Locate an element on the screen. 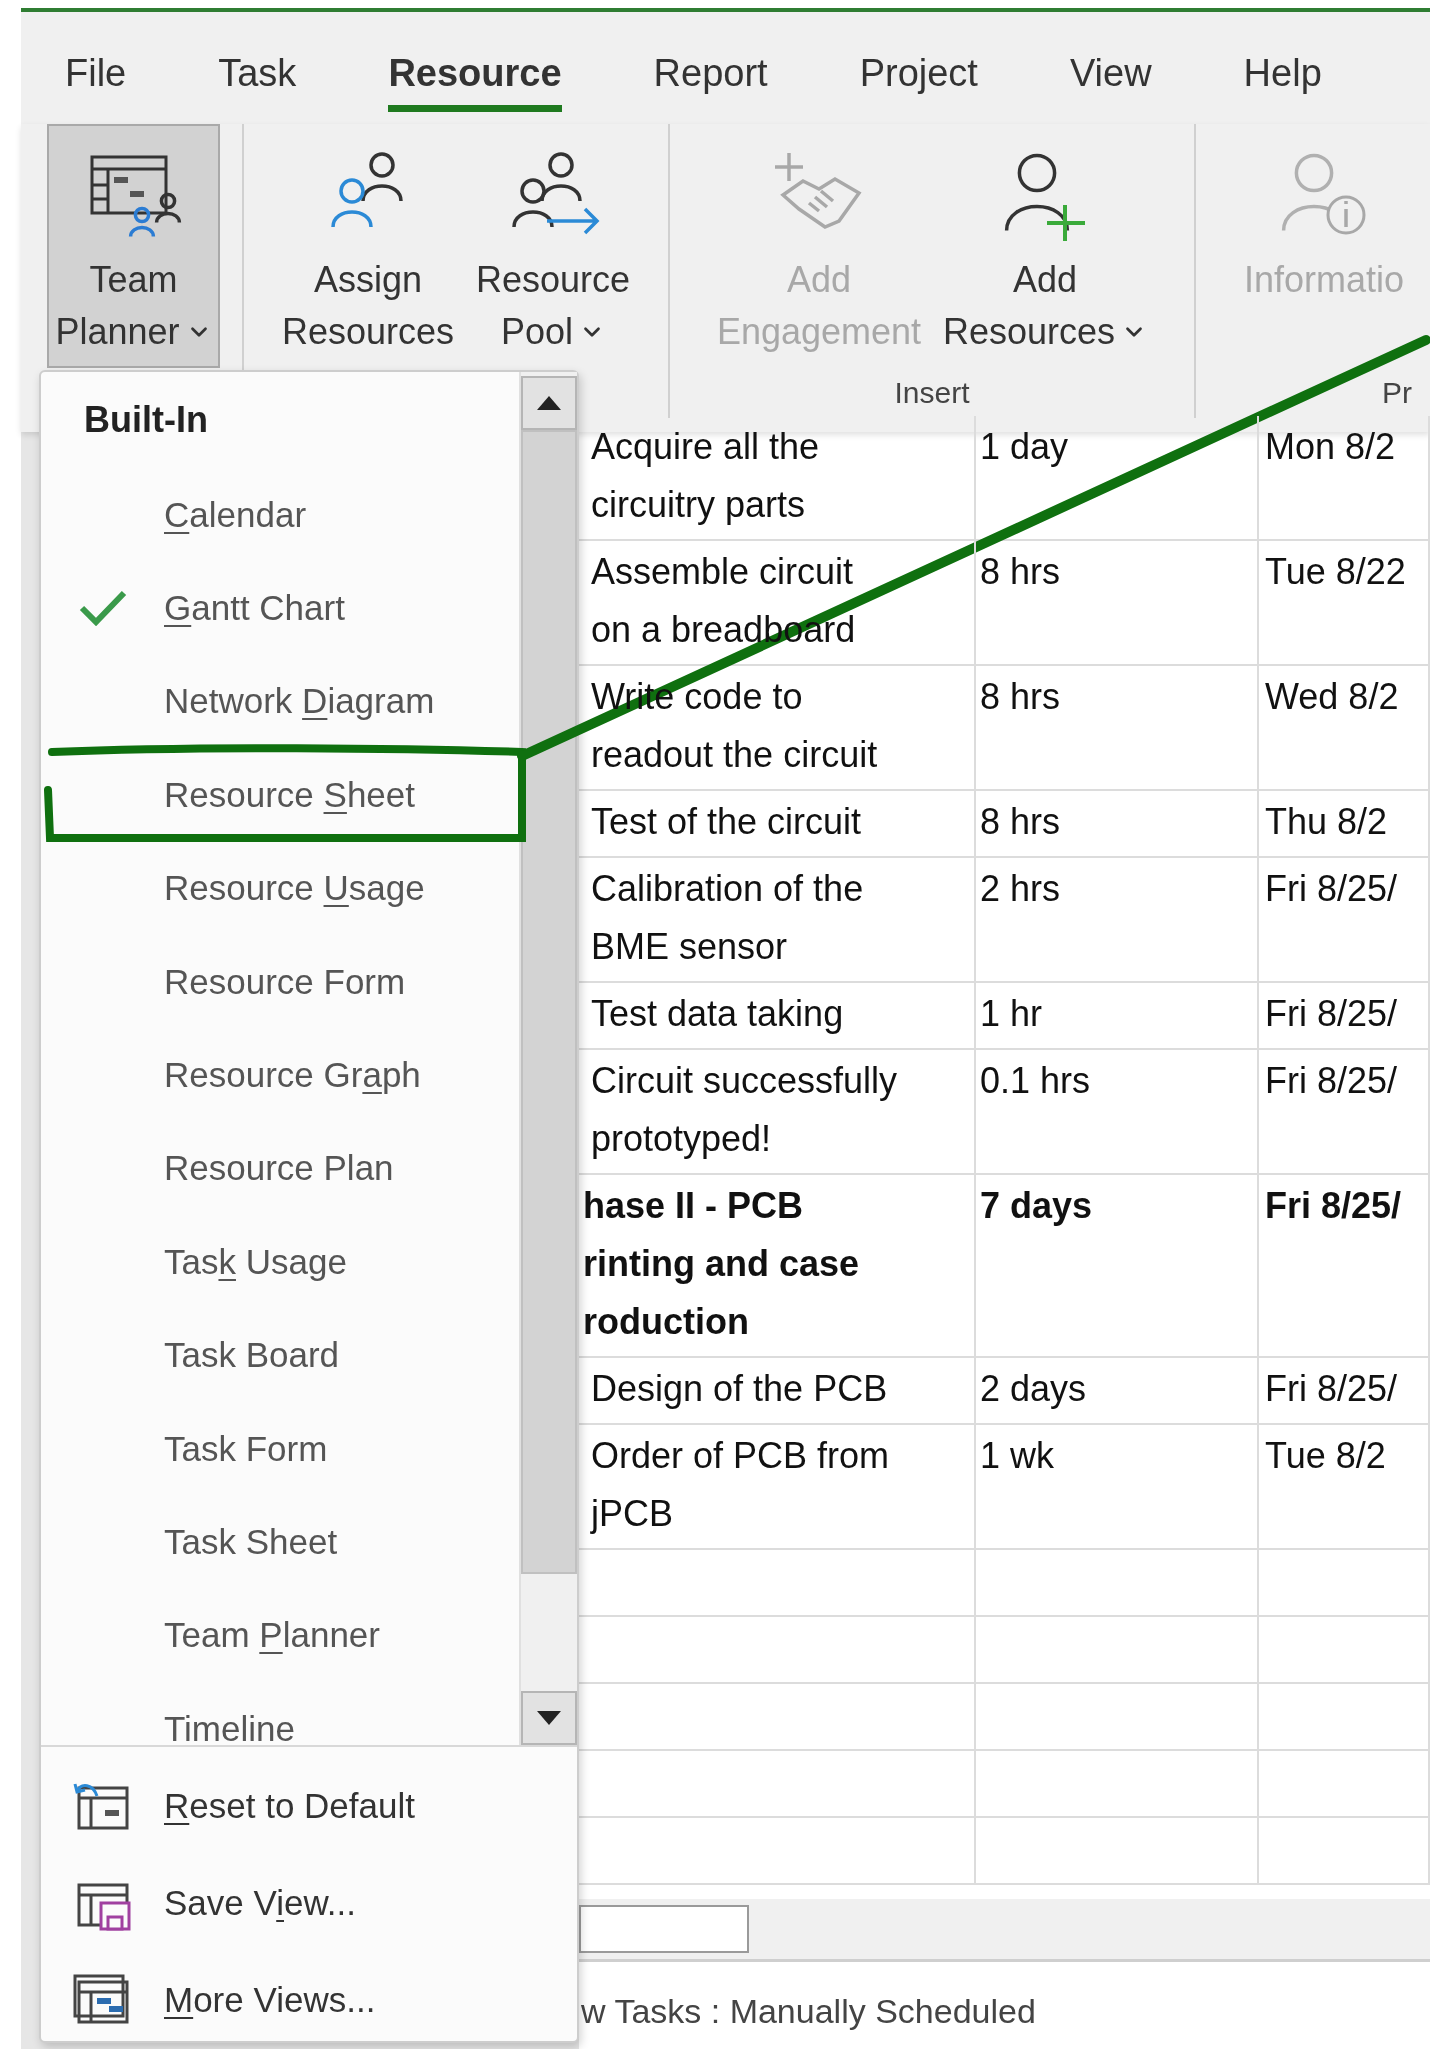  duration-cell: 1 hr is located at coordinates (1117, 1015).